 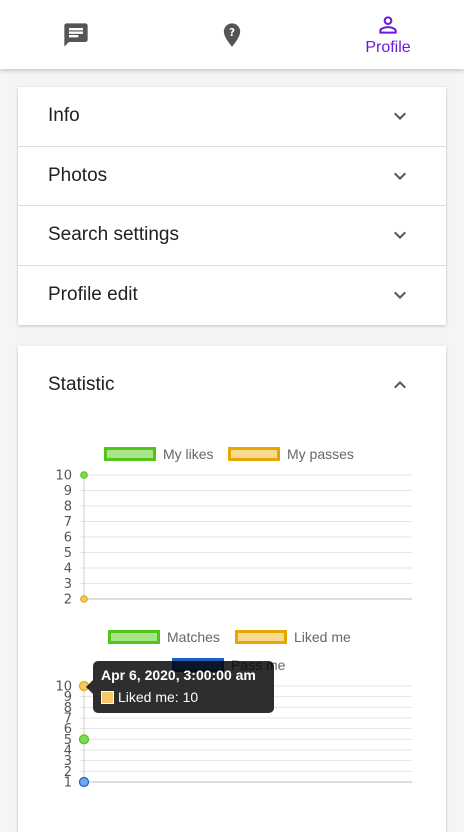 What do you see at coordinates (68, 600) in the screenshot?
I see `y-tick-label: 2` at bounding box center [68, 600].